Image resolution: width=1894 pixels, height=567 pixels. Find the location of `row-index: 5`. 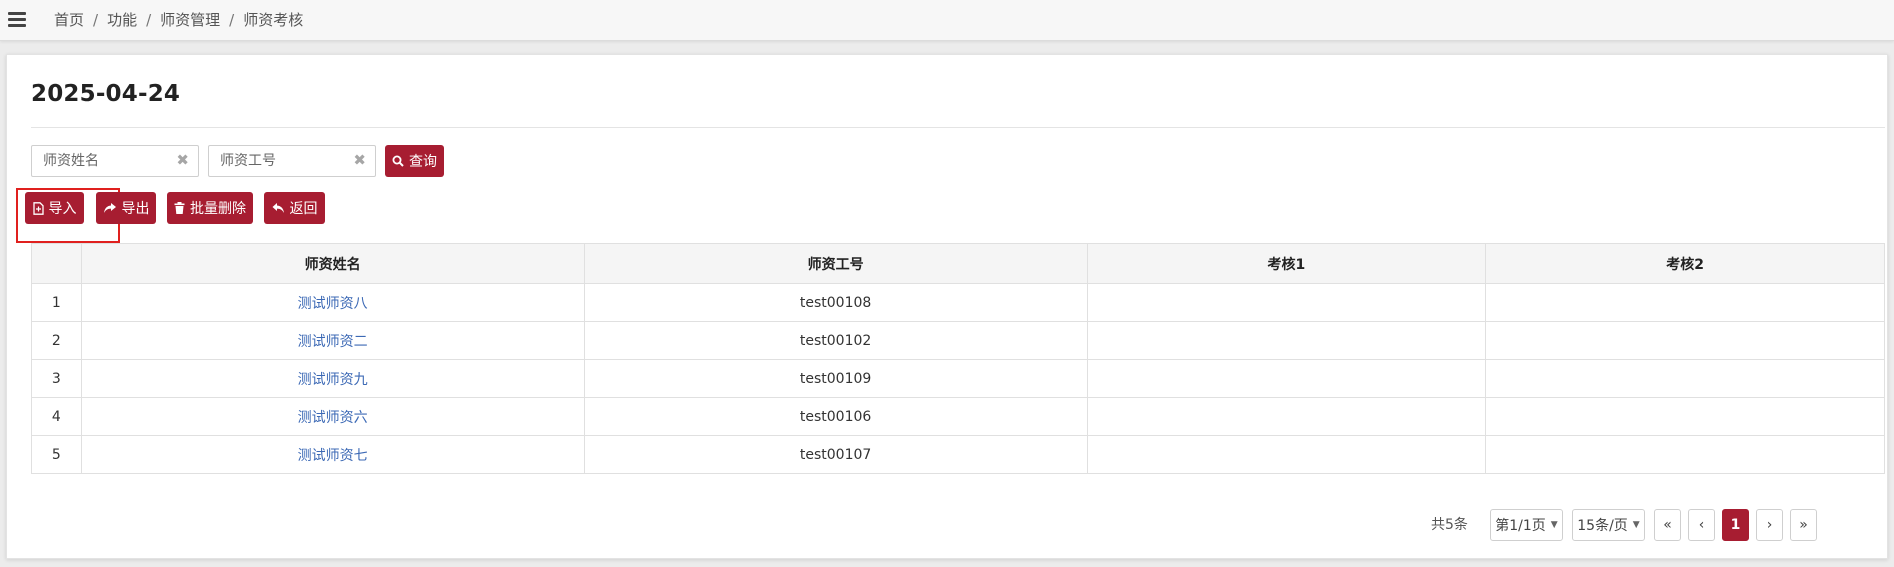

row-index: 5 is located at coordinates (56, 454).